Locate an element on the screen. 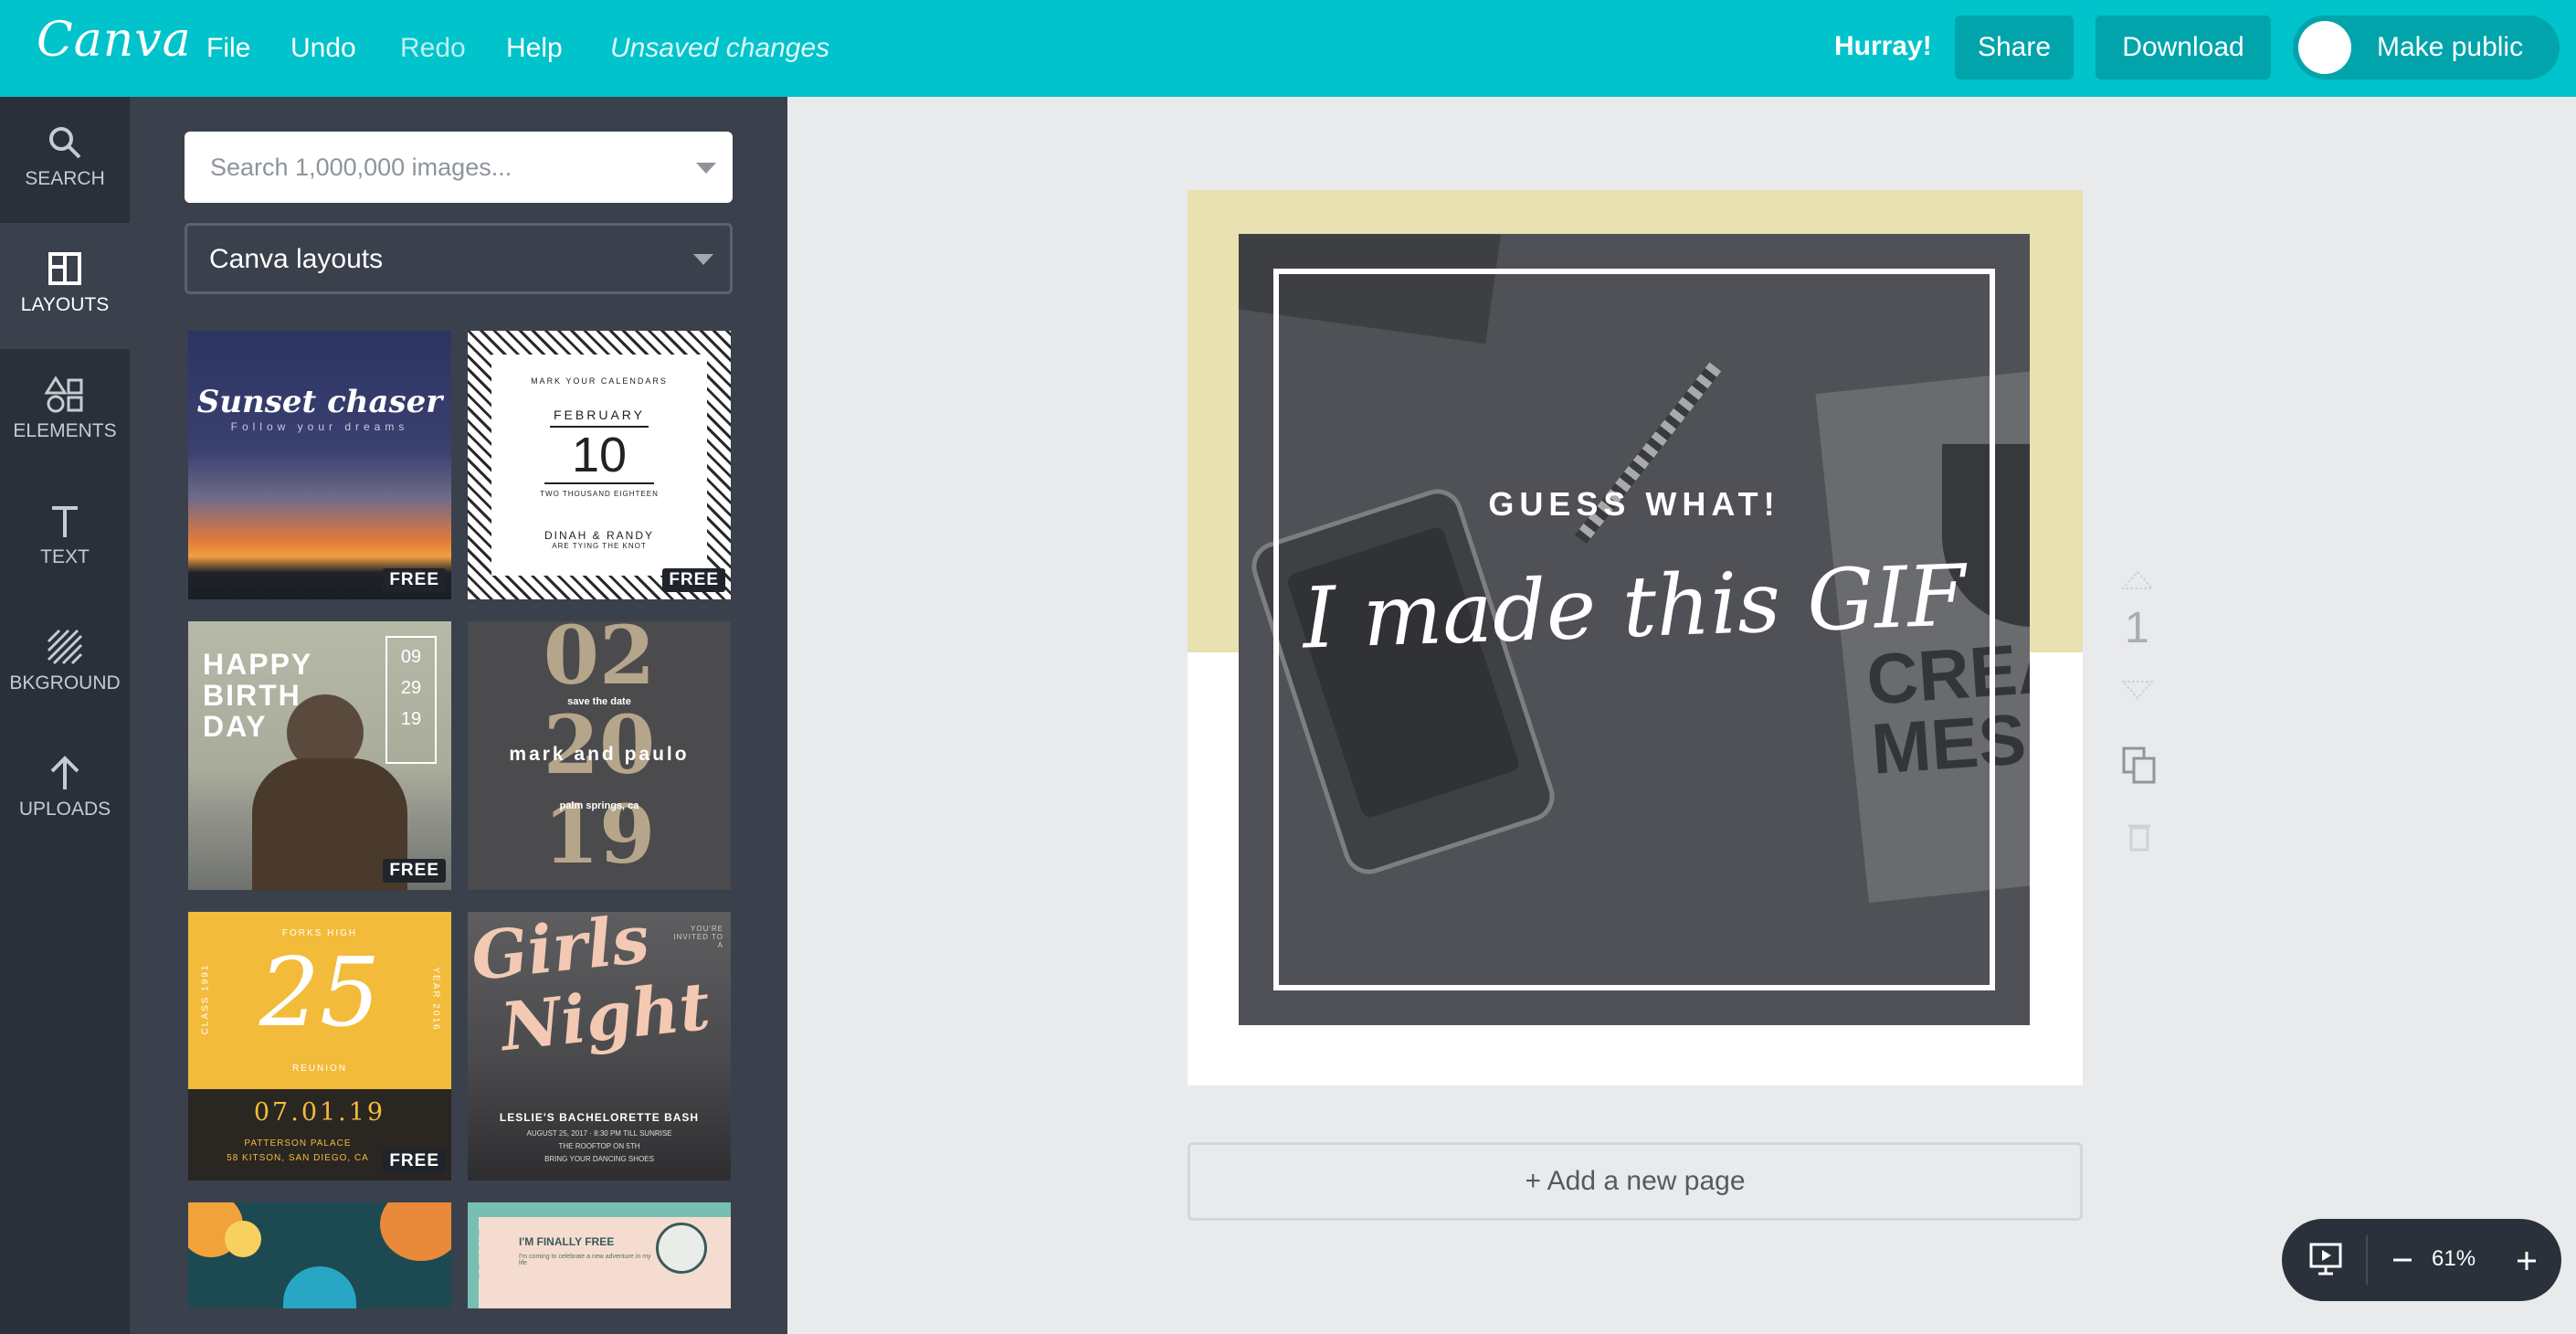  thumb-line3: DAY is located at coordinates (235, 726).